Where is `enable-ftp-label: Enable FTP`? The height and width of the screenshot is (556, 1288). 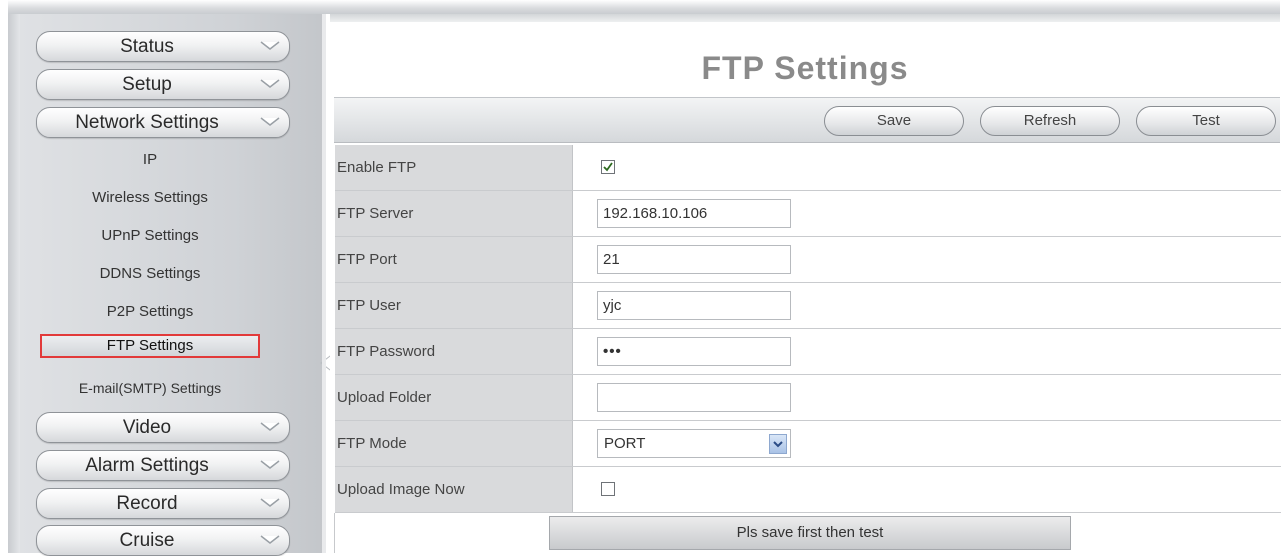 enable-ftp-label: Enable FTP is located at coordinates (454, 167).